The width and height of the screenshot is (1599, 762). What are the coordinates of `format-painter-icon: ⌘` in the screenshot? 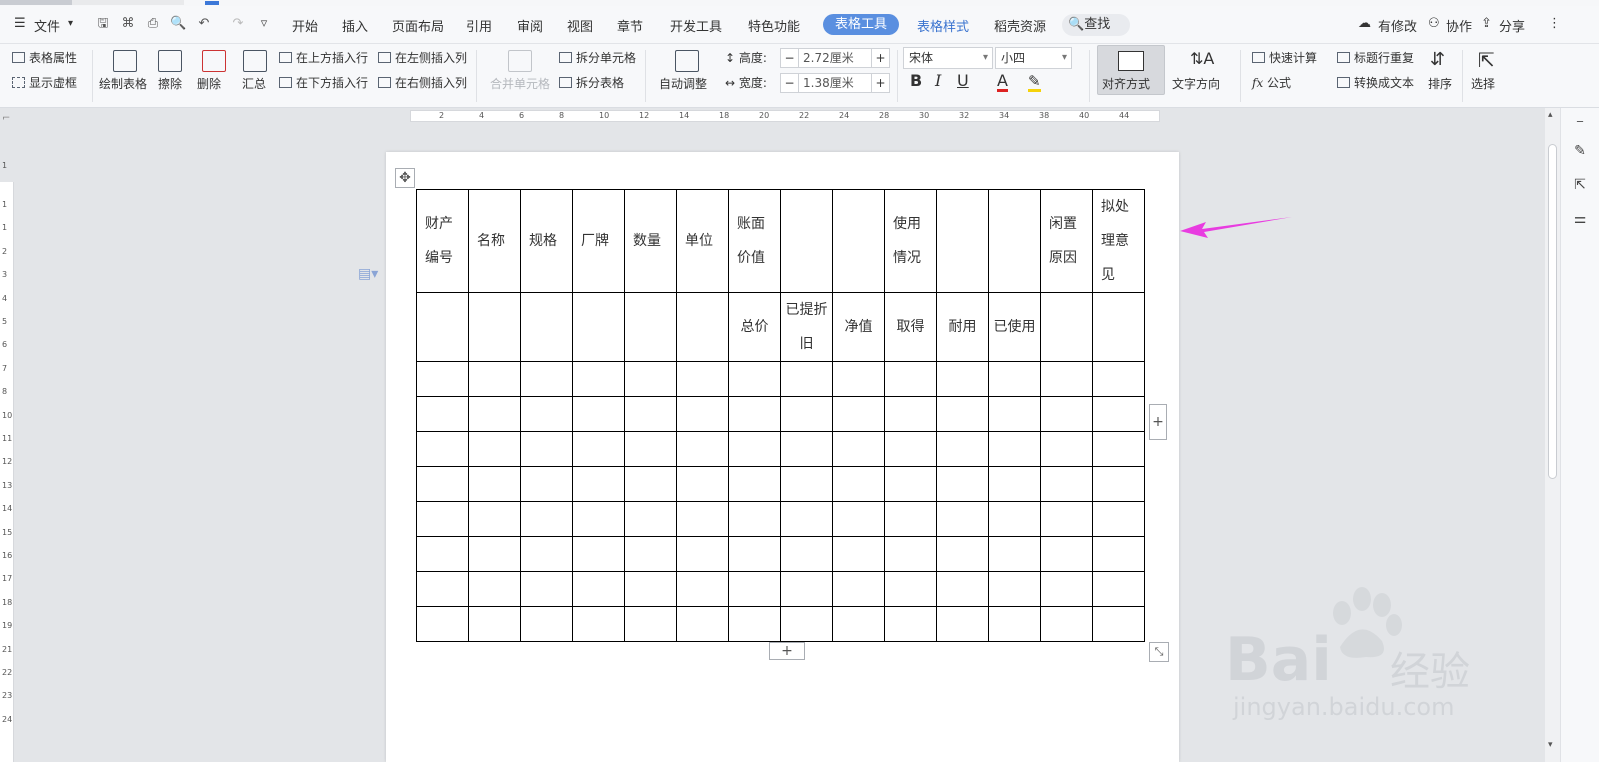 It's located at (128, 24).